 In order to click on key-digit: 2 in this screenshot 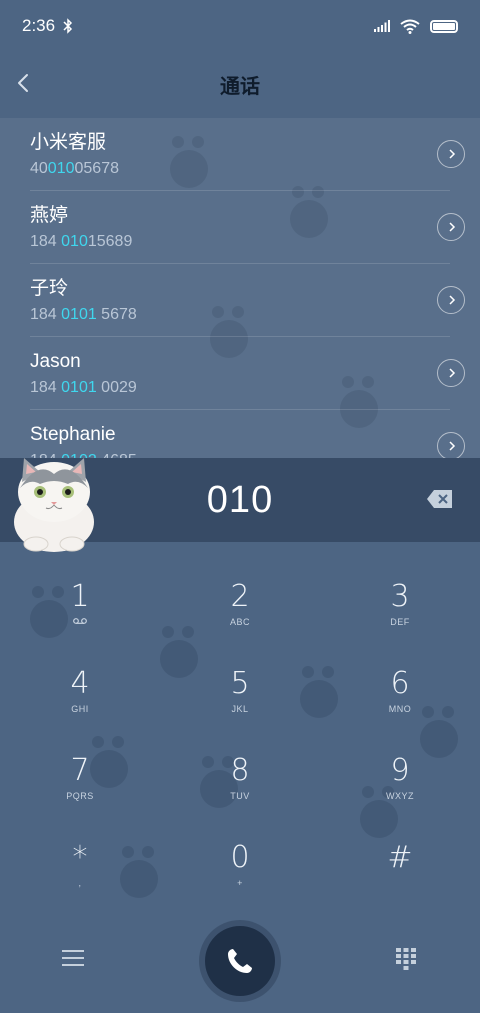, I will do `click(240, 596)`.